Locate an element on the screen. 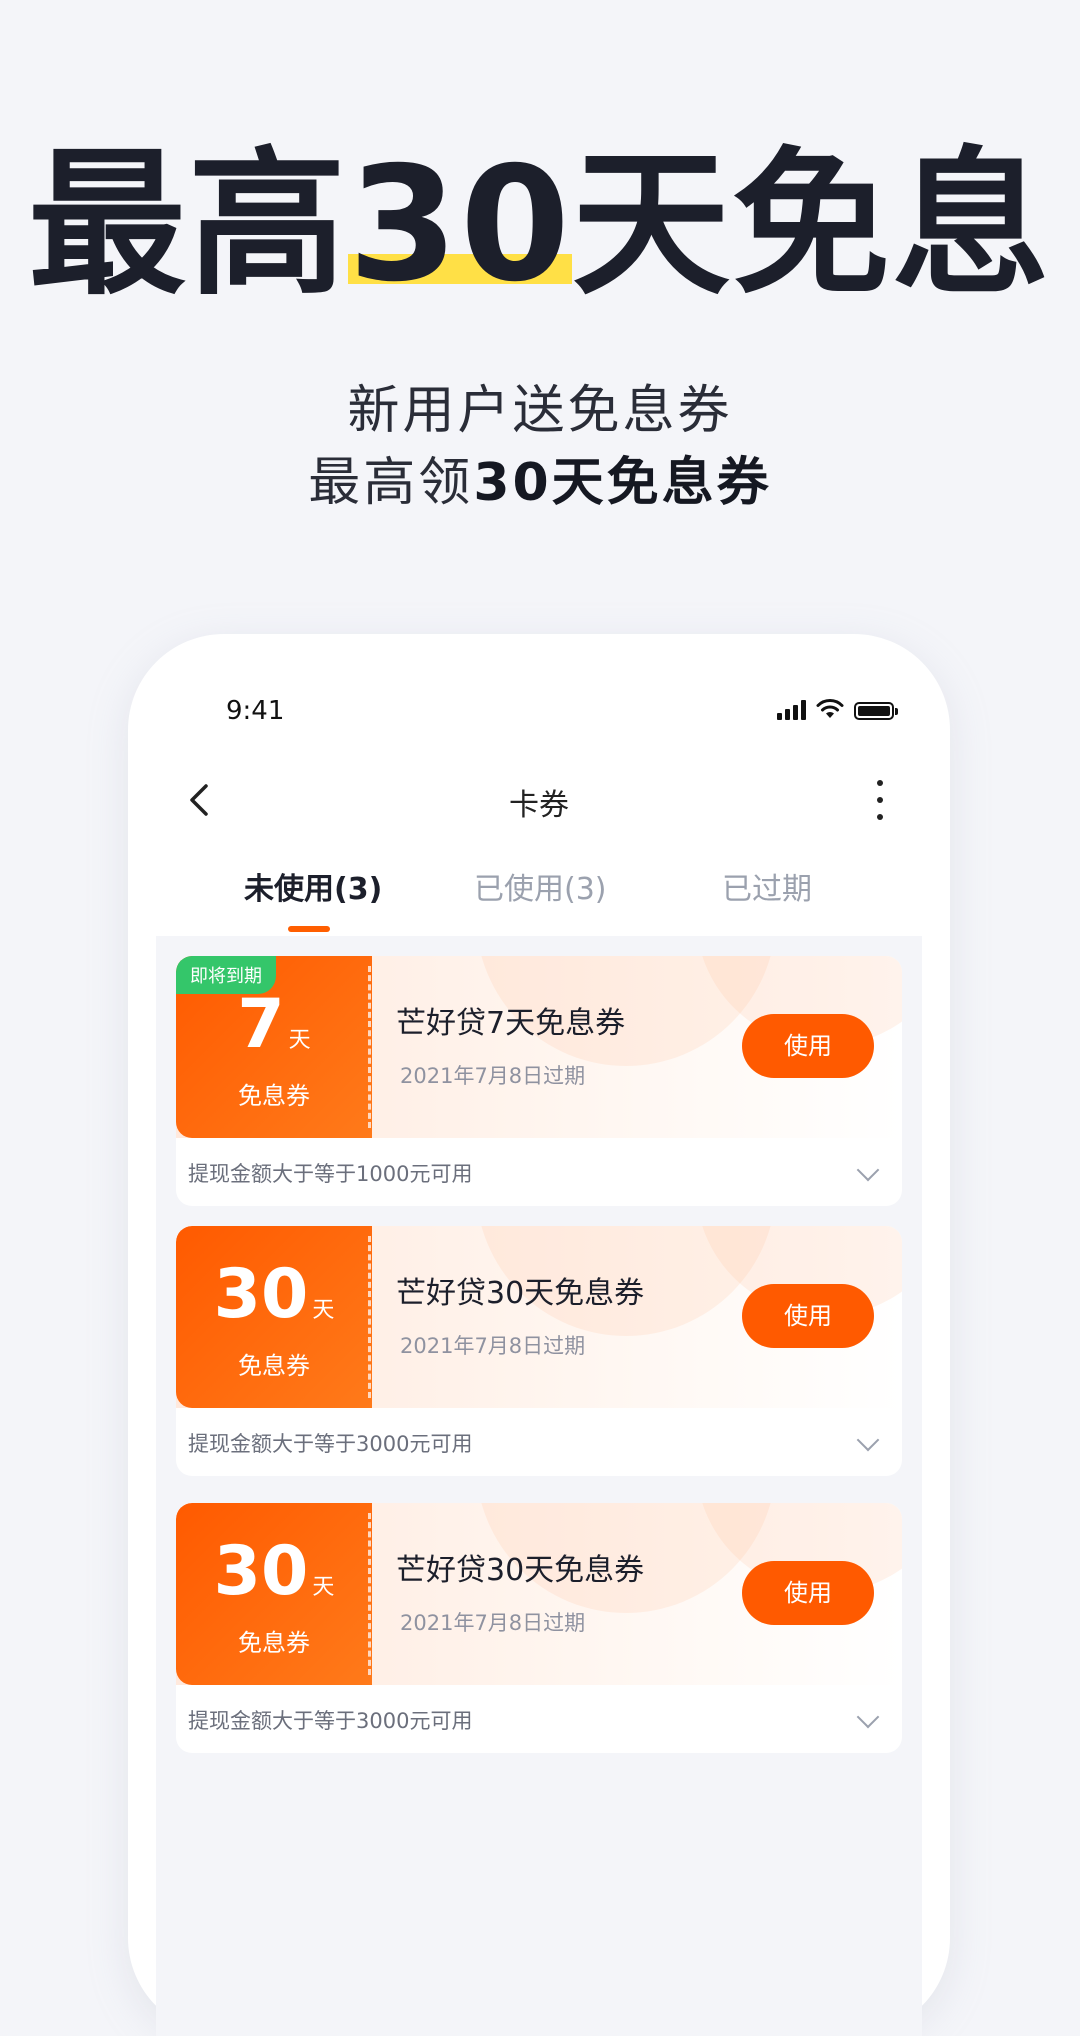 The height and width of the screenshot is (2036, 1080). status-time: 9:41 is located at coordinates (255, 711).